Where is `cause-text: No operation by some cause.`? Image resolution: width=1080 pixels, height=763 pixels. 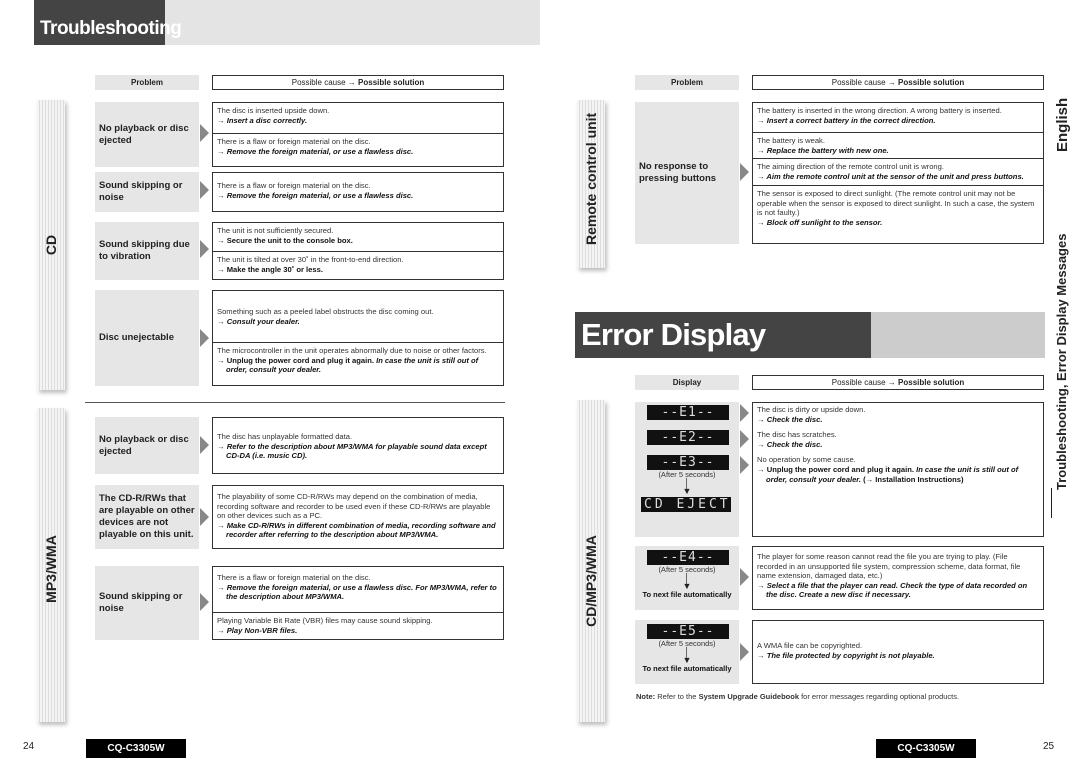
cause-text: No operation by some cause. is located at coordinates (806, 460).